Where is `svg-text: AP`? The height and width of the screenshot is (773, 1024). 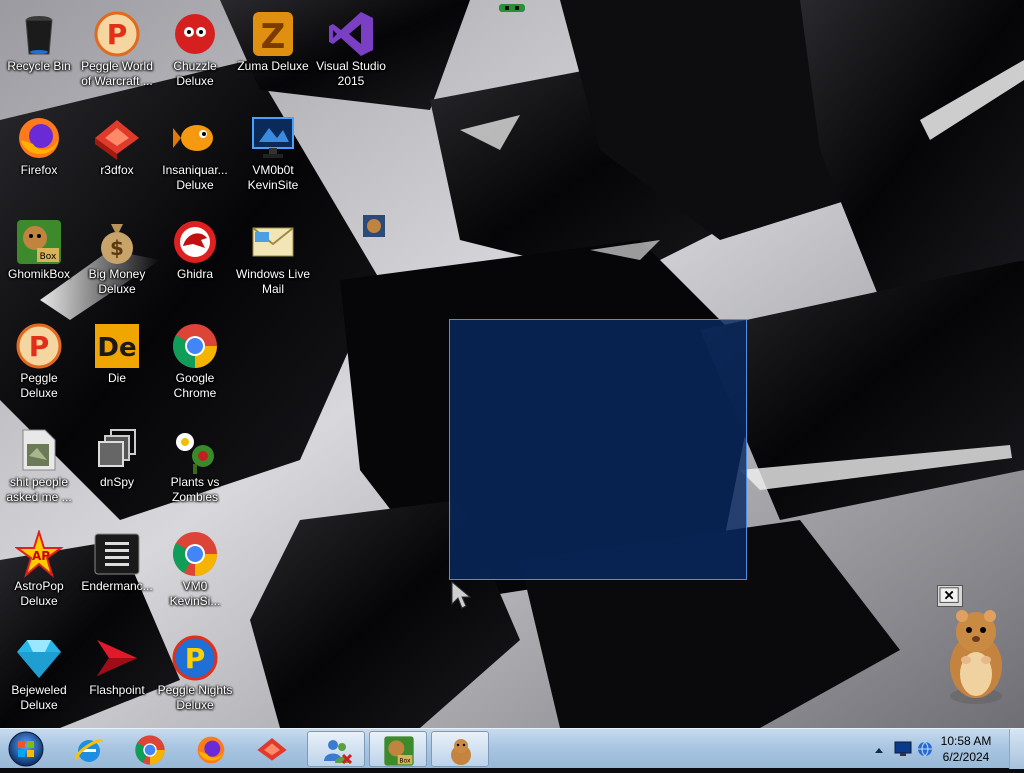 svg-text: AP is located at coordinates (41, 556).